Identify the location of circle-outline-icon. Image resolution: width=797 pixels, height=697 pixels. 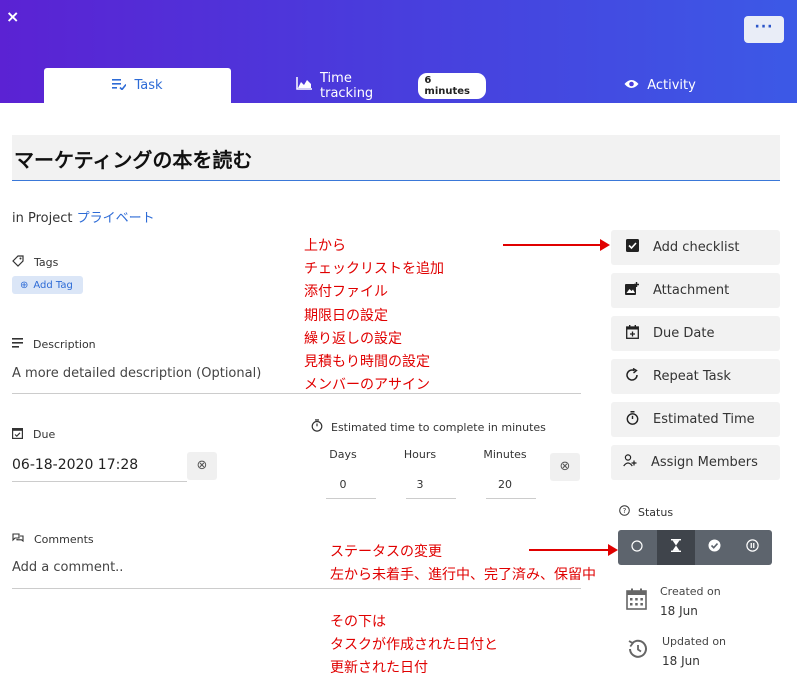
(637, 547).